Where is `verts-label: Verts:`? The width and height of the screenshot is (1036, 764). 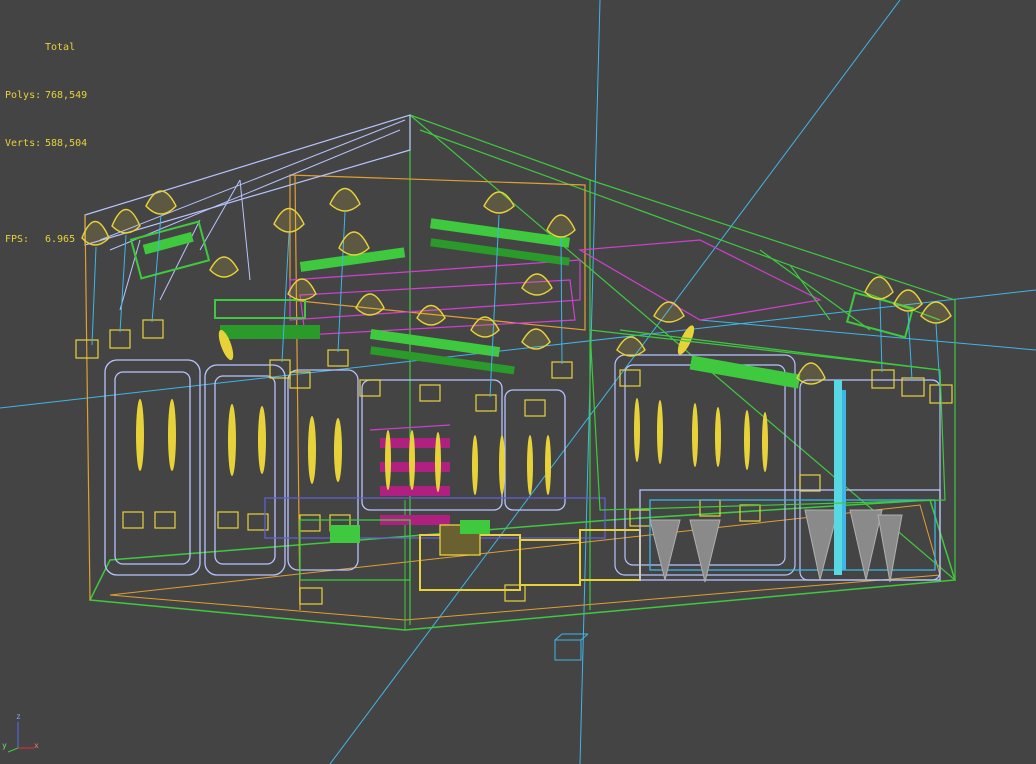
verts-label: Verts: is located at coordinates (23, 143).